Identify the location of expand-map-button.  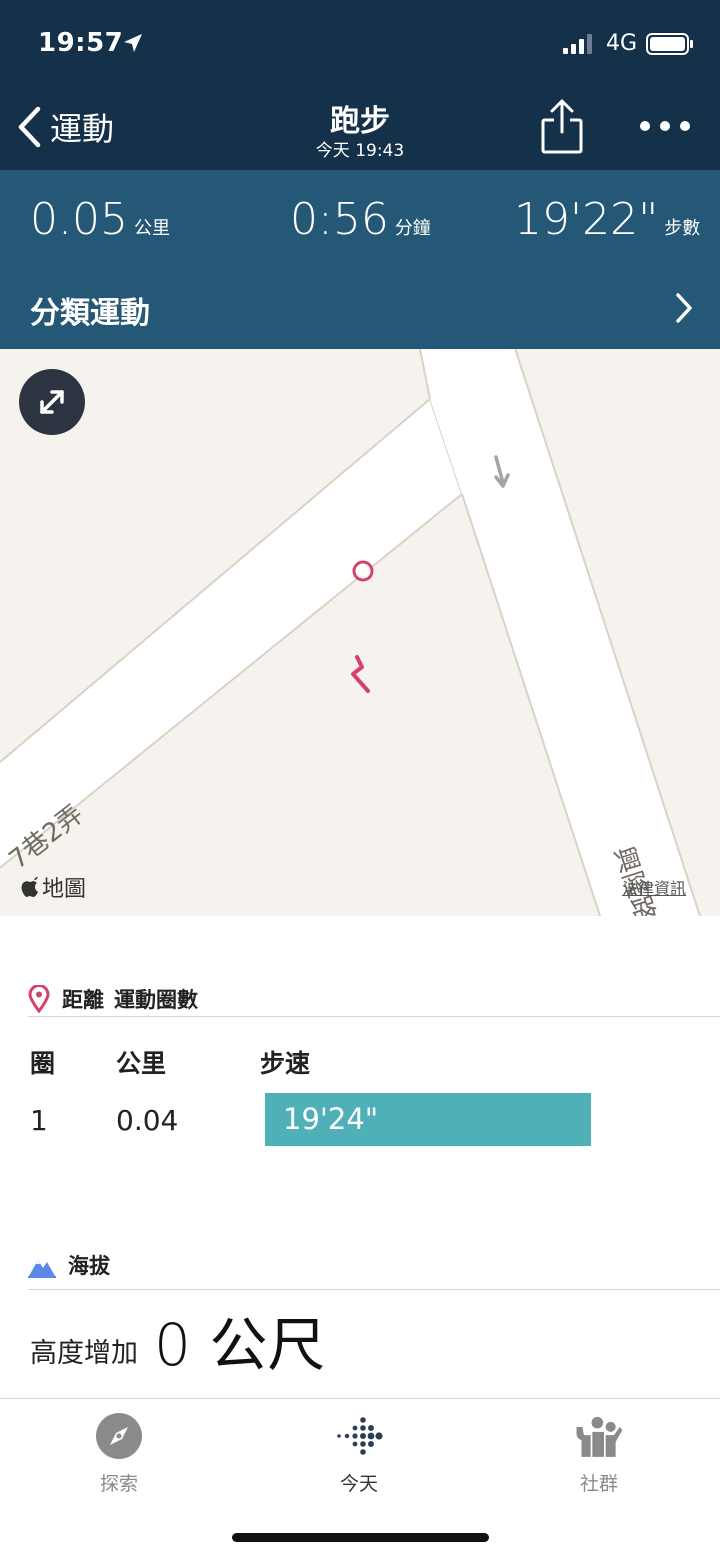
(52, 402).